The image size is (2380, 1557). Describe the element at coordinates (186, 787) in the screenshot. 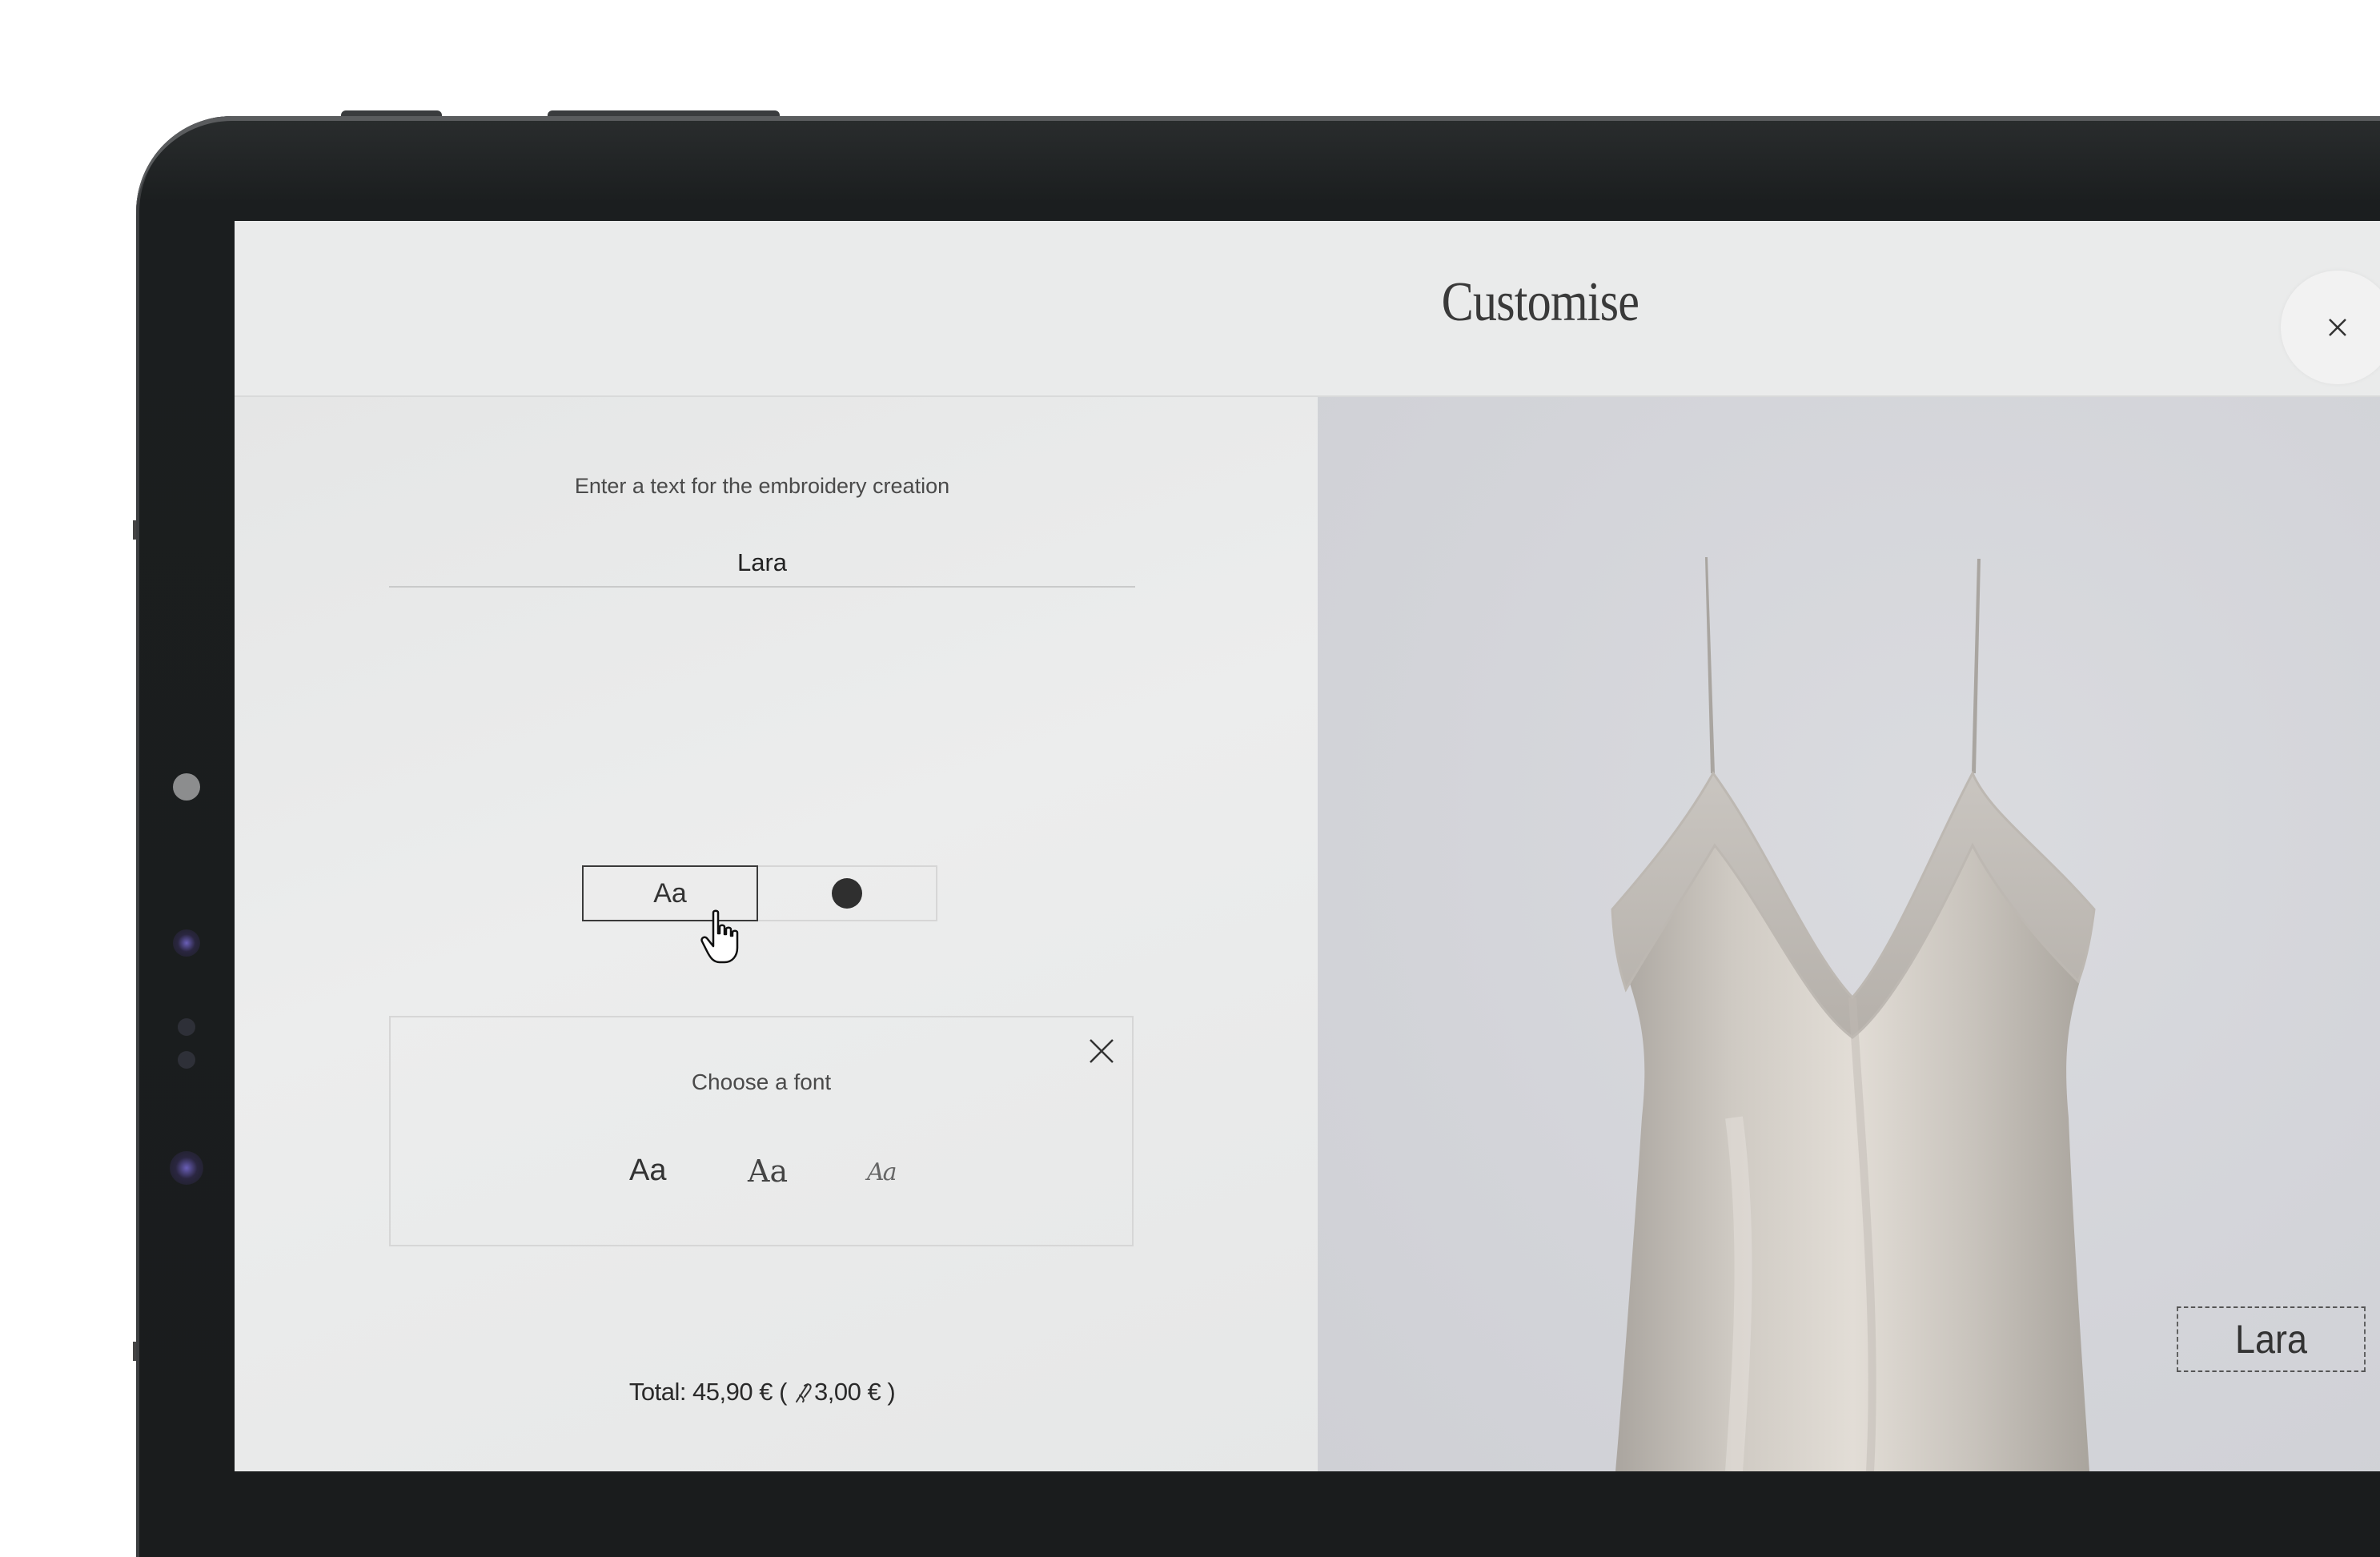

I see `tablet-camera-icon` at that location.